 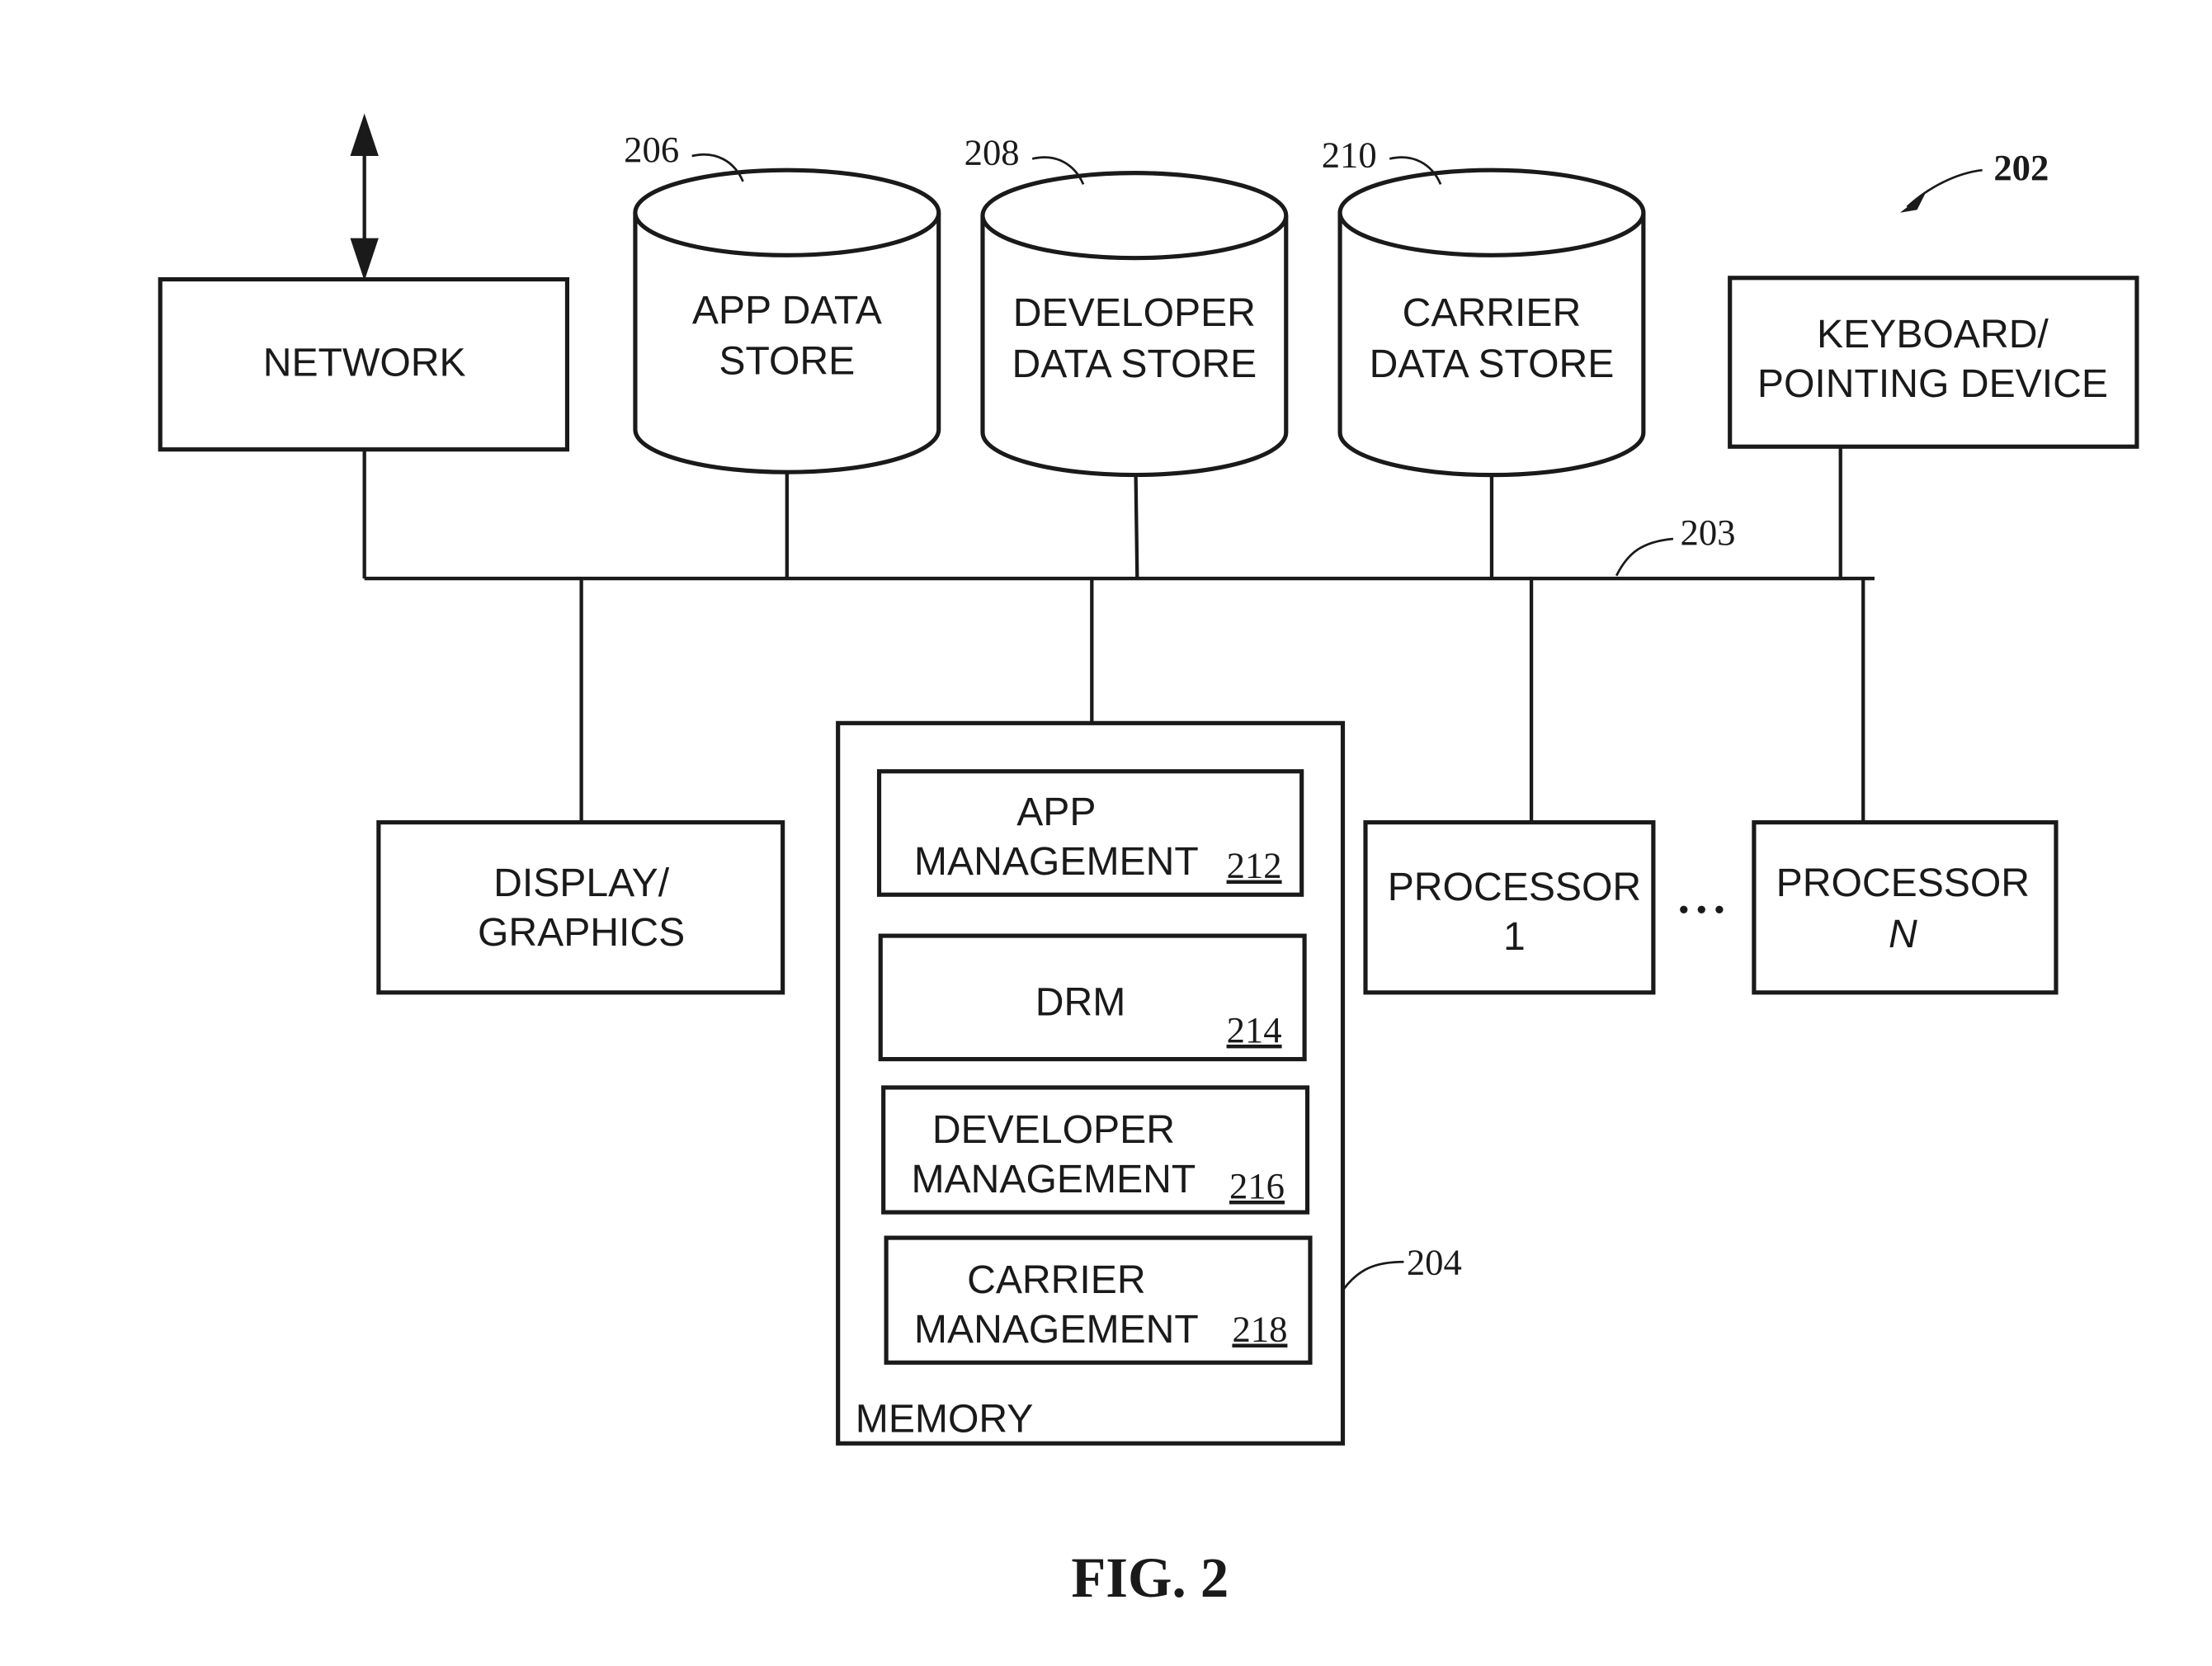 I want to click on arrow-down-icon, so click(x=364, y=259).